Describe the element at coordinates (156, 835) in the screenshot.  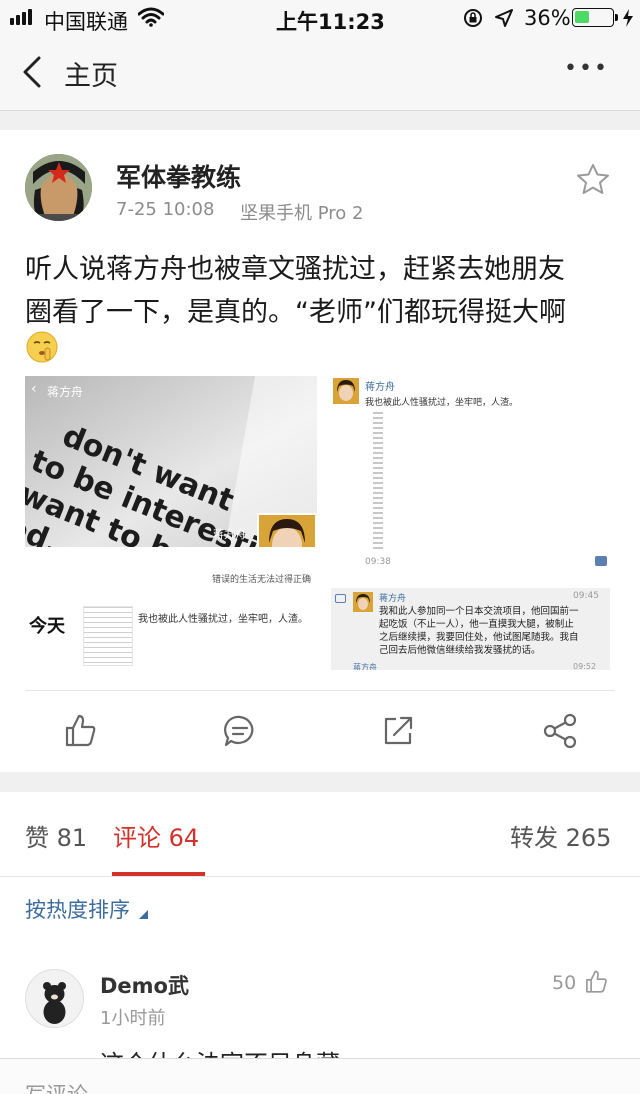
I see `tab-comments: 评论 64` at that location.